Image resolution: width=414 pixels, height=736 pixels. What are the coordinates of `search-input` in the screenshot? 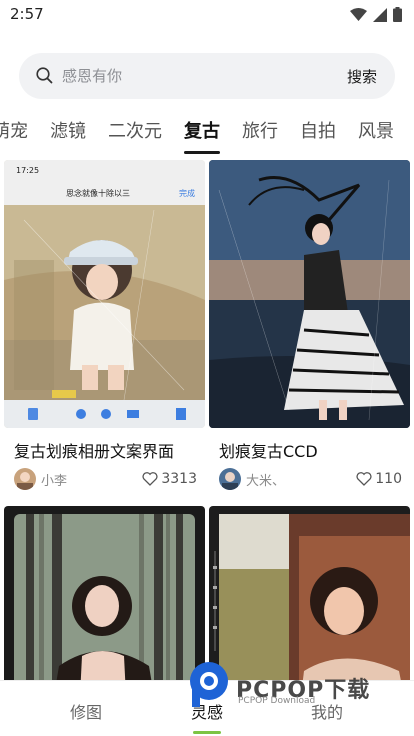 It's located at (197, 76).